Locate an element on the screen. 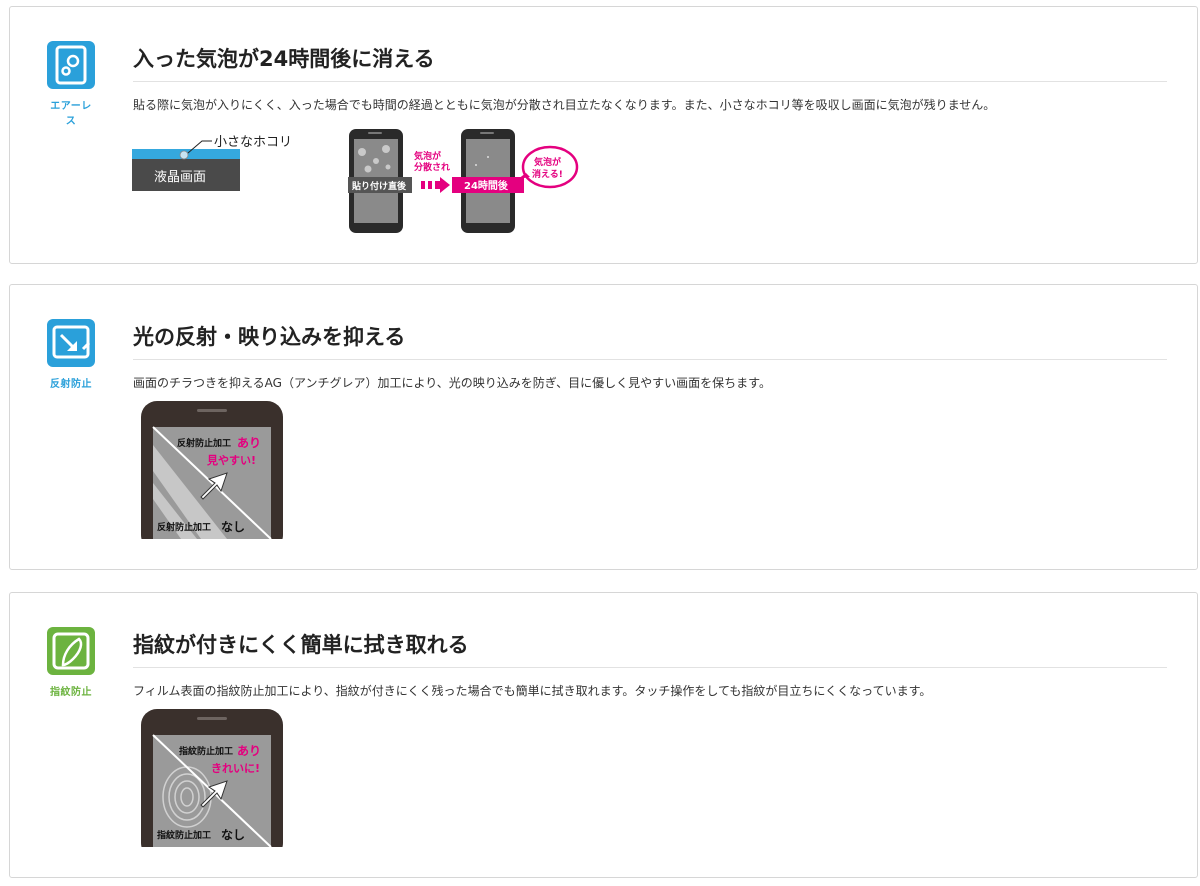 The width and height of the screenshot is (1200, 886). reflection-icon is located at coordinates (71, 343).